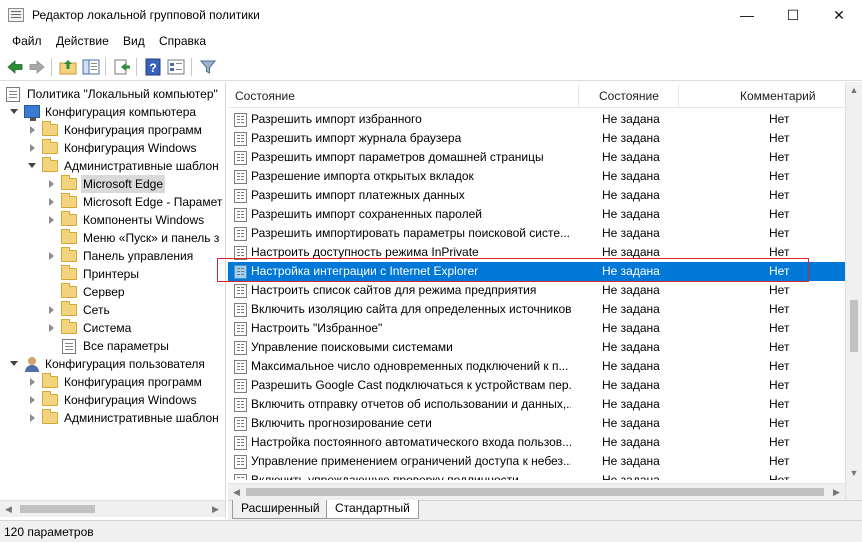  I want to click on tree-item-printers: Принтеры, so click(112, 274).